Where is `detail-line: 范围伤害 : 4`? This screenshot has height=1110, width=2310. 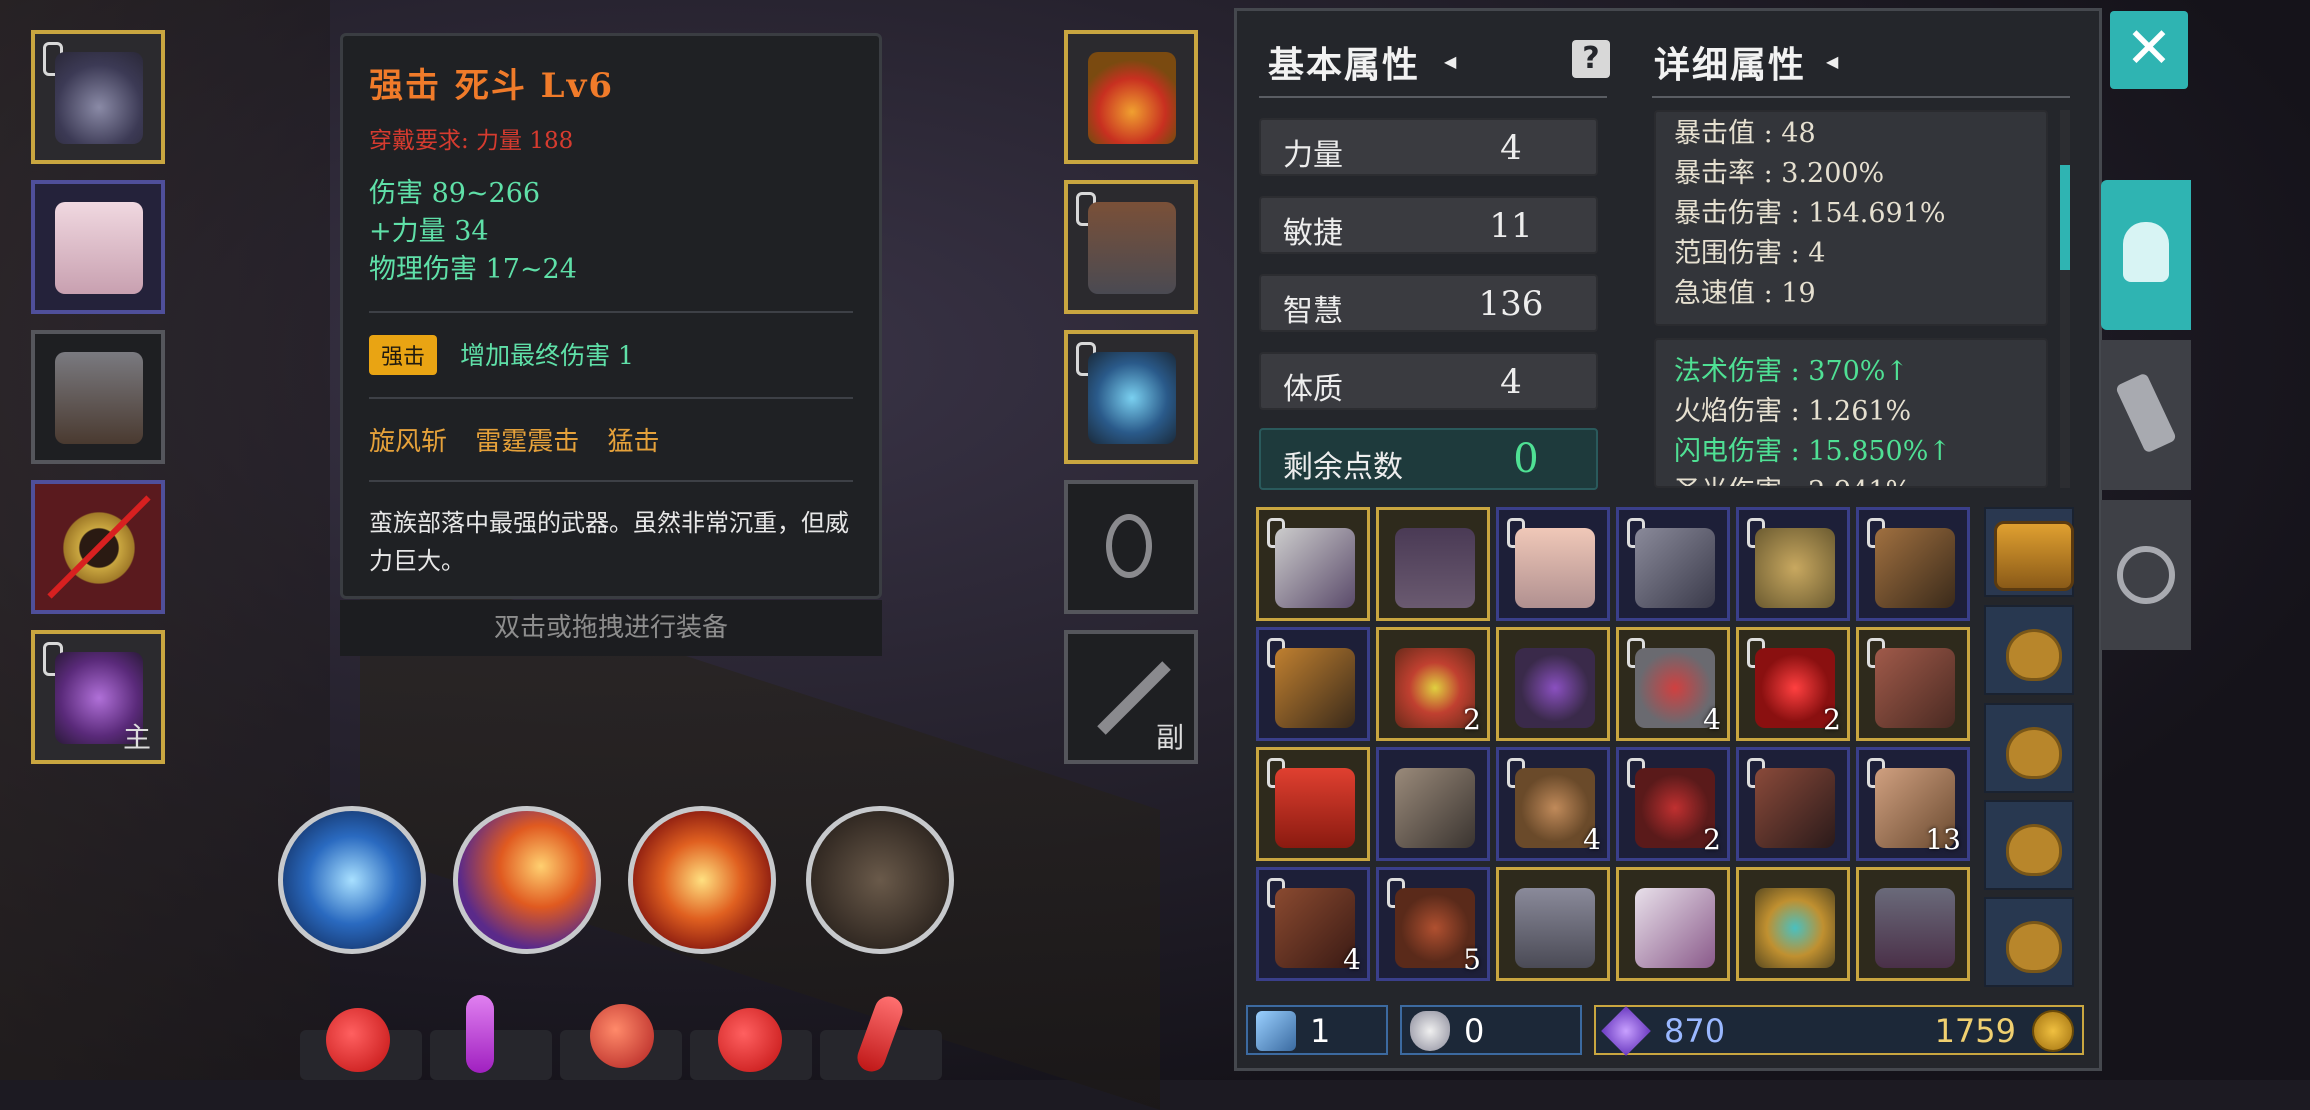
detail-line: 范围伤害 : 4 is located at coordinates (1750, 253).